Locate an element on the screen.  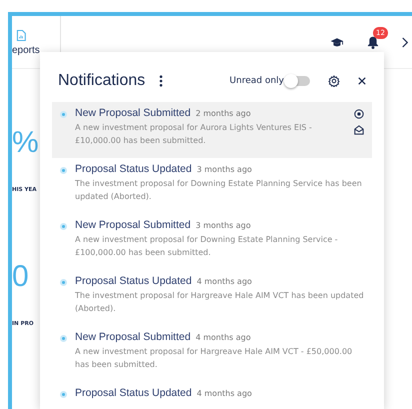
open-envelope-icon is located at coordinates (359, 130).